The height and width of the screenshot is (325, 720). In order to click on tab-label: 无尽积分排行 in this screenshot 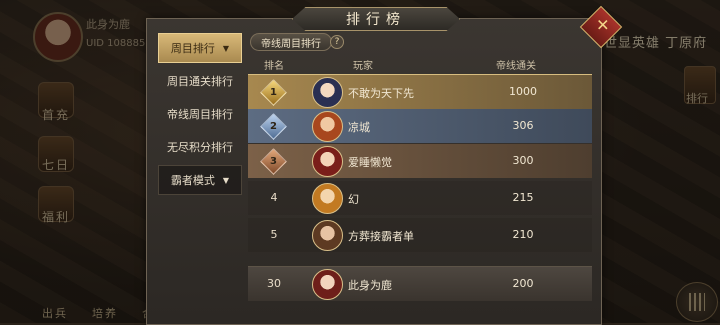, I will do `click(200, 147)`.